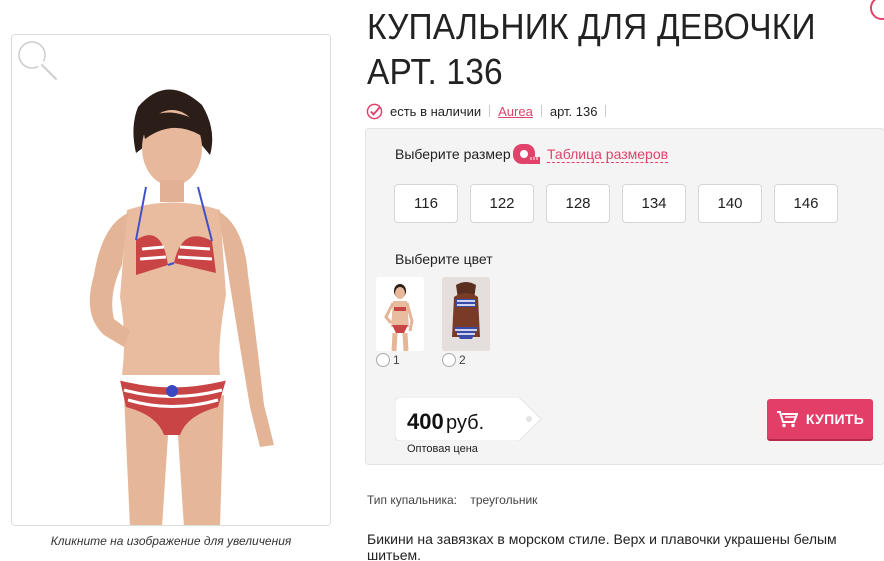 Image resolution: width=884 pixels, height=561 pixels. What do you see at coordinates (453, 154) in the screenshot?
I see `size-label: Выберите размер` at bounding box center [453, 154].